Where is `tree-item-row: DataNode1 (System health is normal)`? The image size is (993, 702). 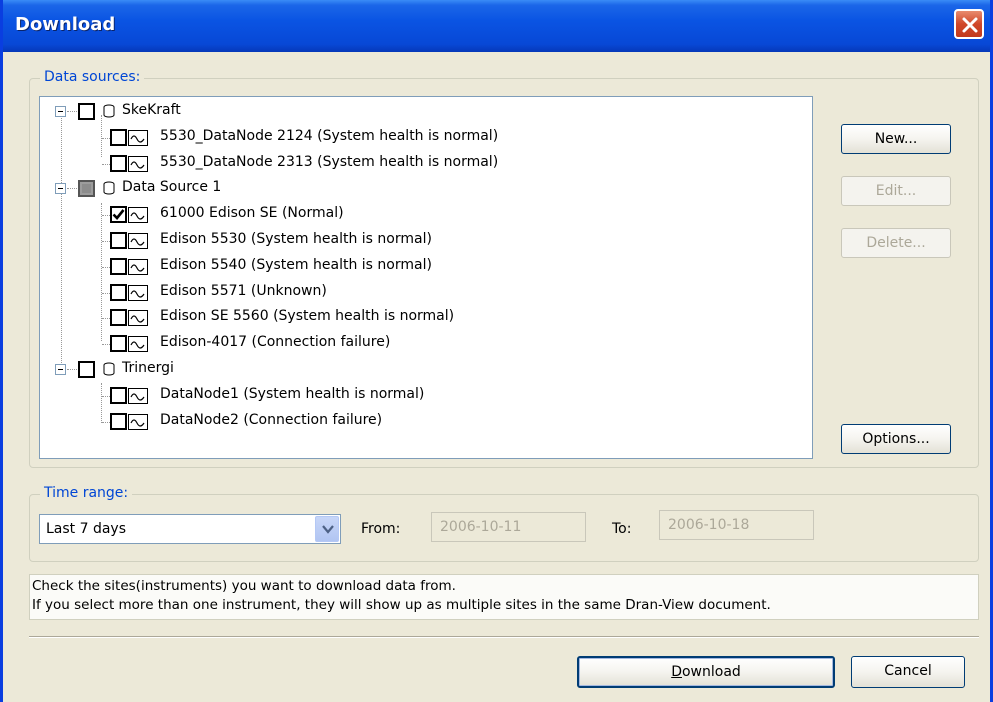 tree-item-row: DataNode1 (System health is normal) is located at coordinates (426, 395).